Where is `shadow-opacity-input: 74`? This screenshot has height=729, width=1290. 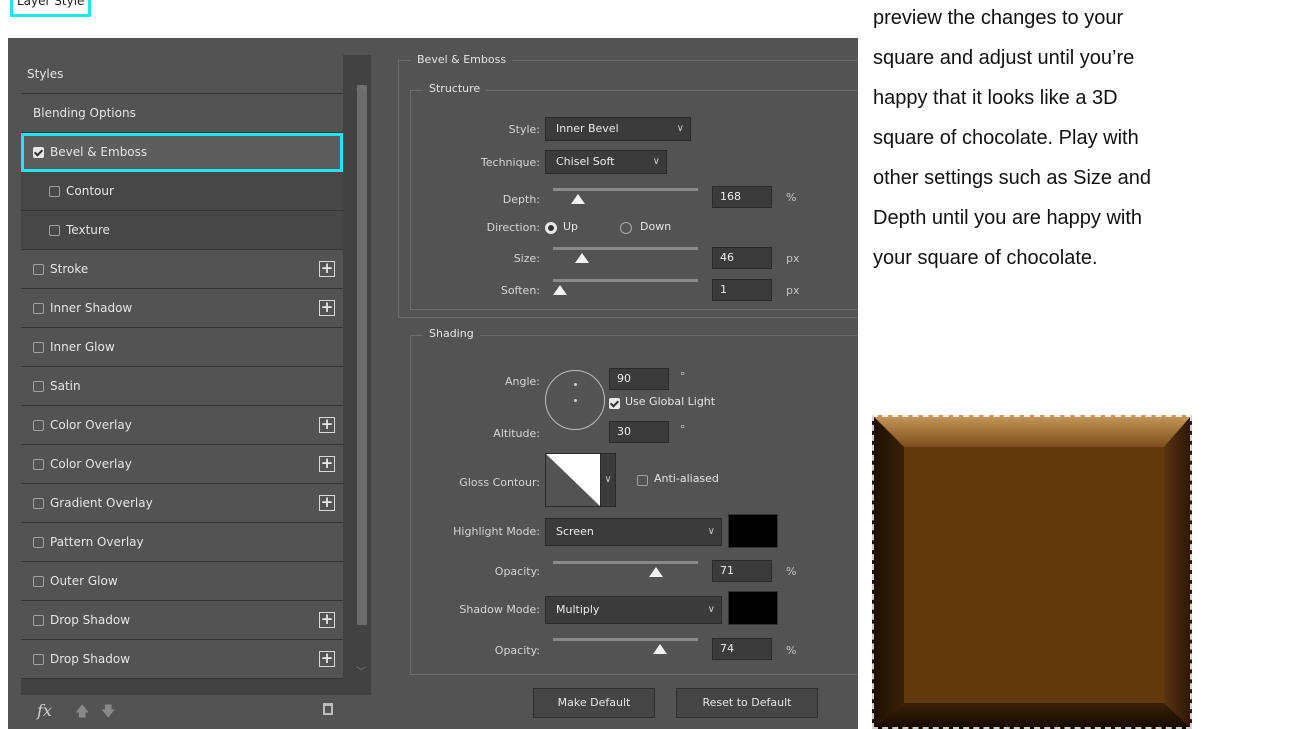
shadow-opacity-input: 74 is located at coordinates (742, 649).